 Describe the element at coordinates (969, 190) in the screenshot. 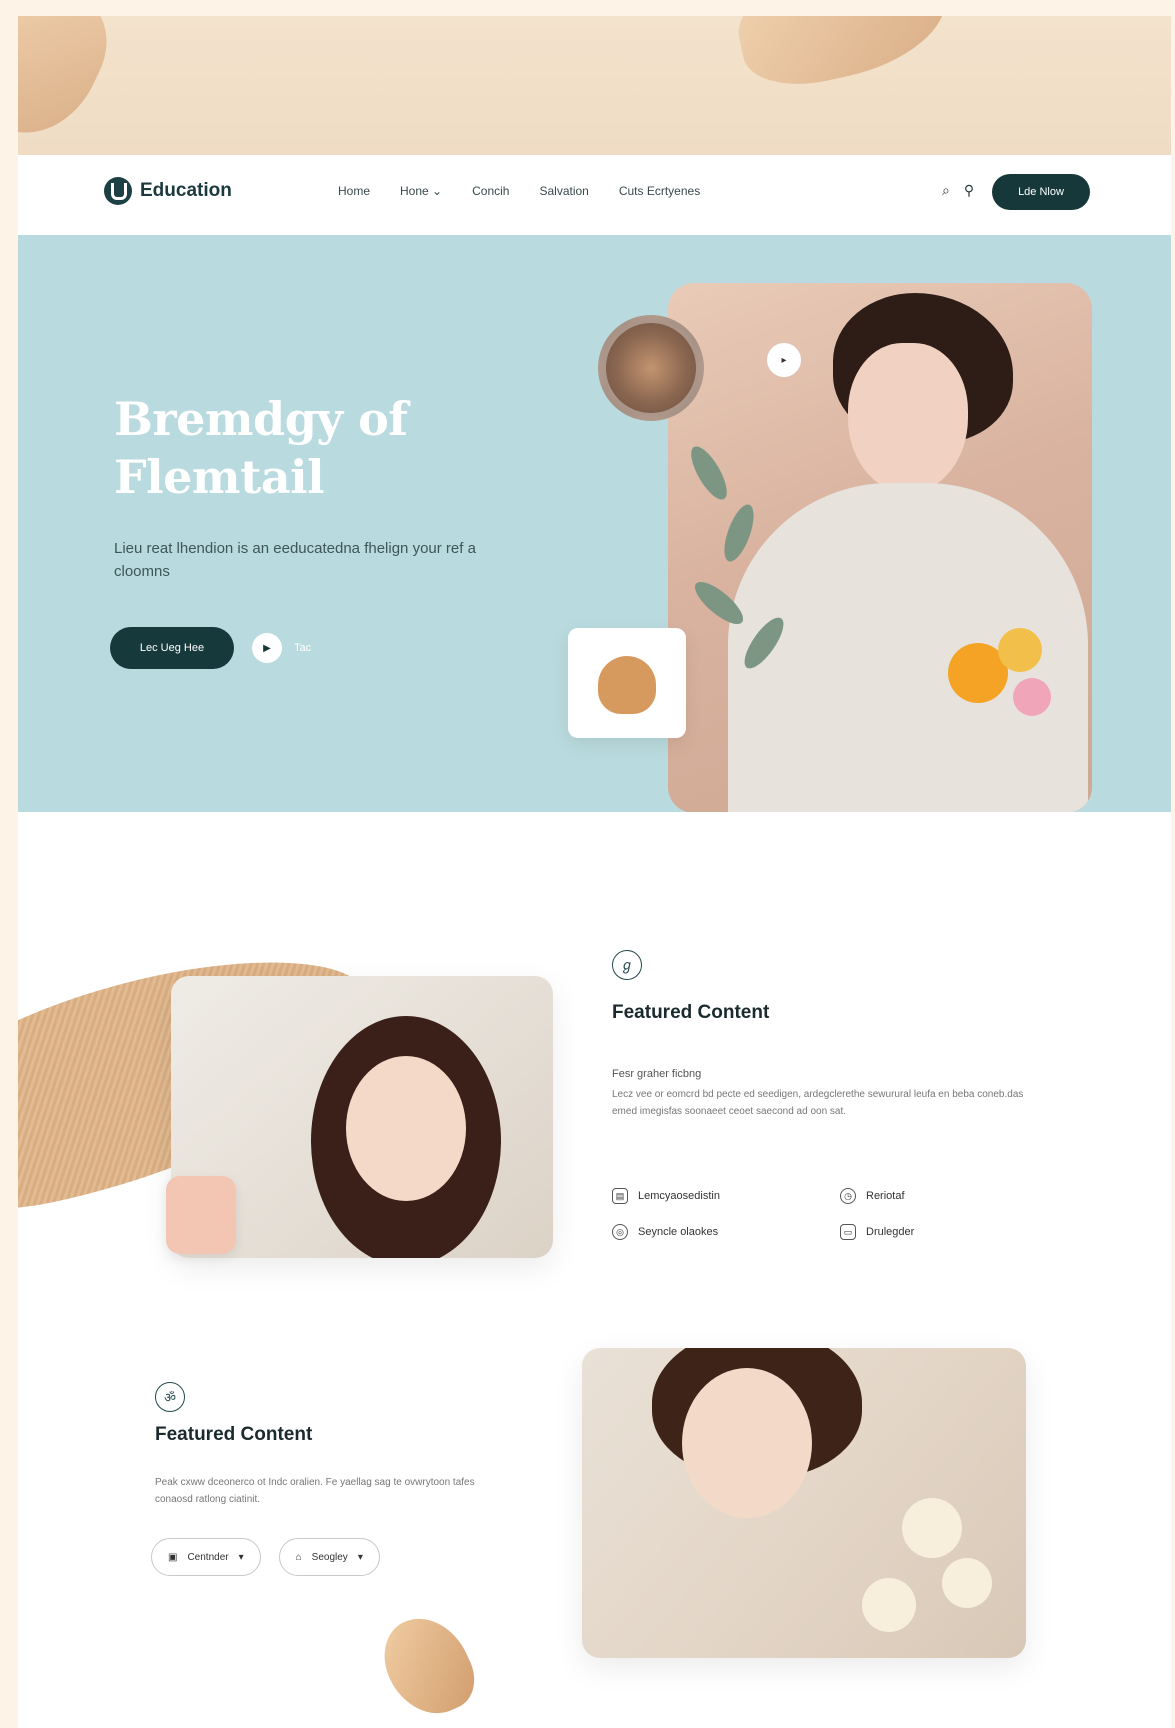

I see `user-icon: ⚲` at that location.